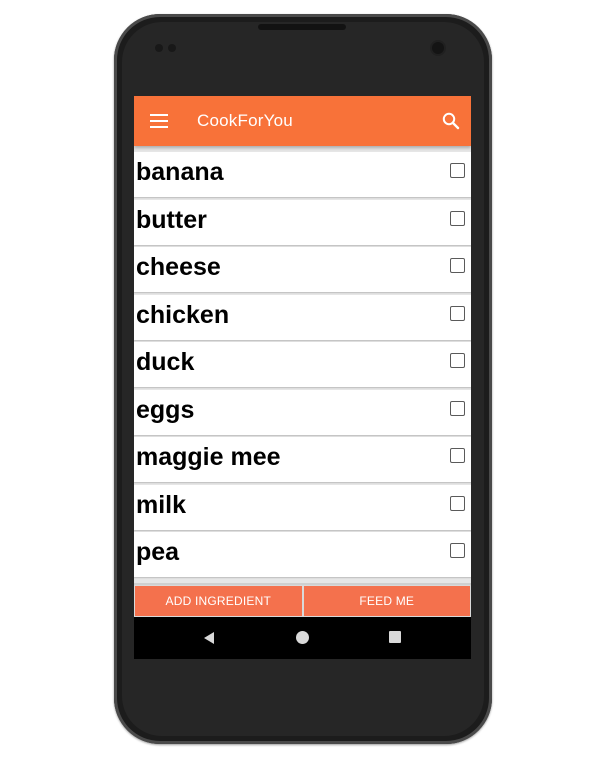  I want to click on action-bar: ADD INGREDIENT FEED ME, so click(302, 600).